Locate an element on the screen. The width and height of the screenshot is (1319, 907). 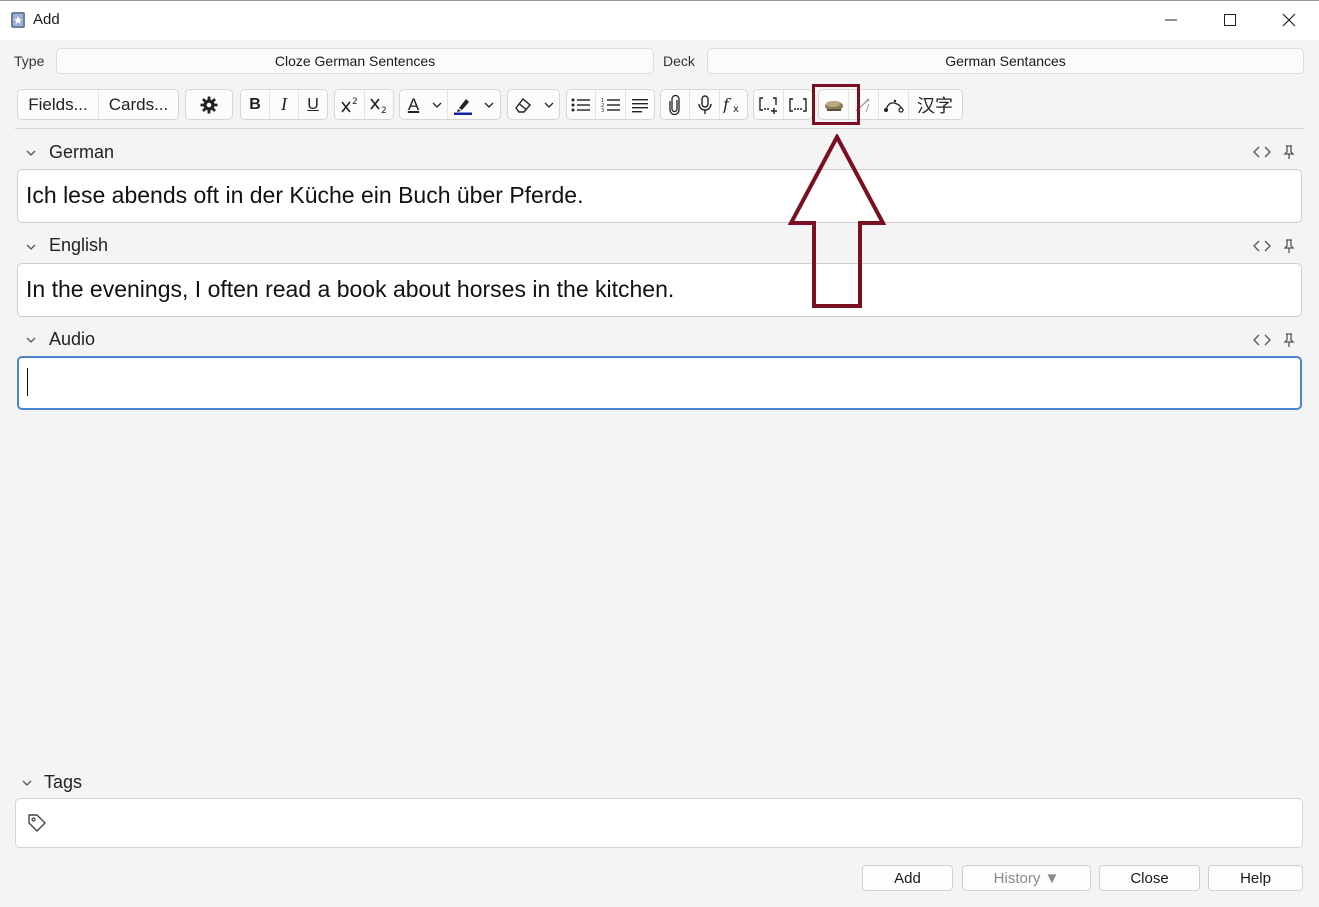
note-type-selector: Cloze German Sentences is located at coordinates (355, 61).